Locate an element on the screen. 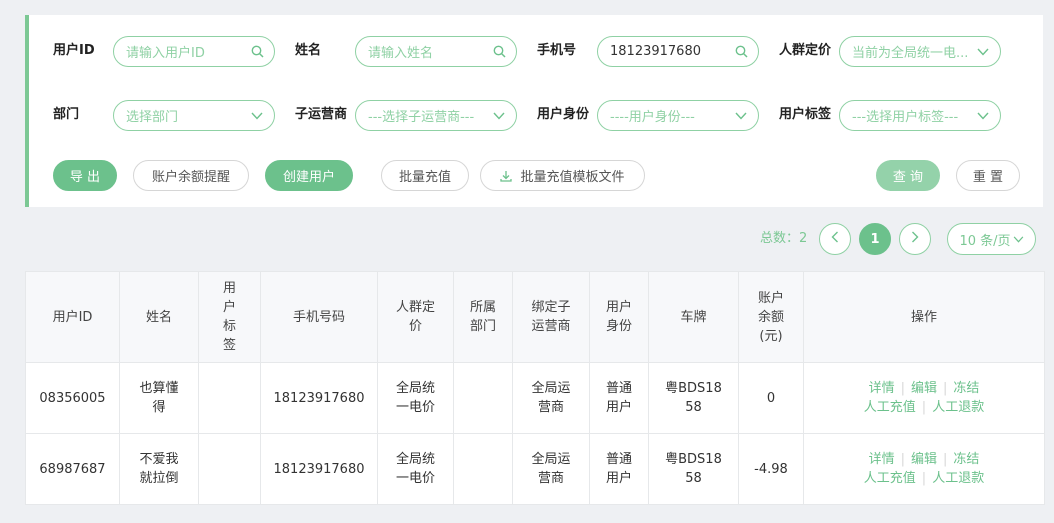  chevron-right-icon is located at coordinates (915, 239).